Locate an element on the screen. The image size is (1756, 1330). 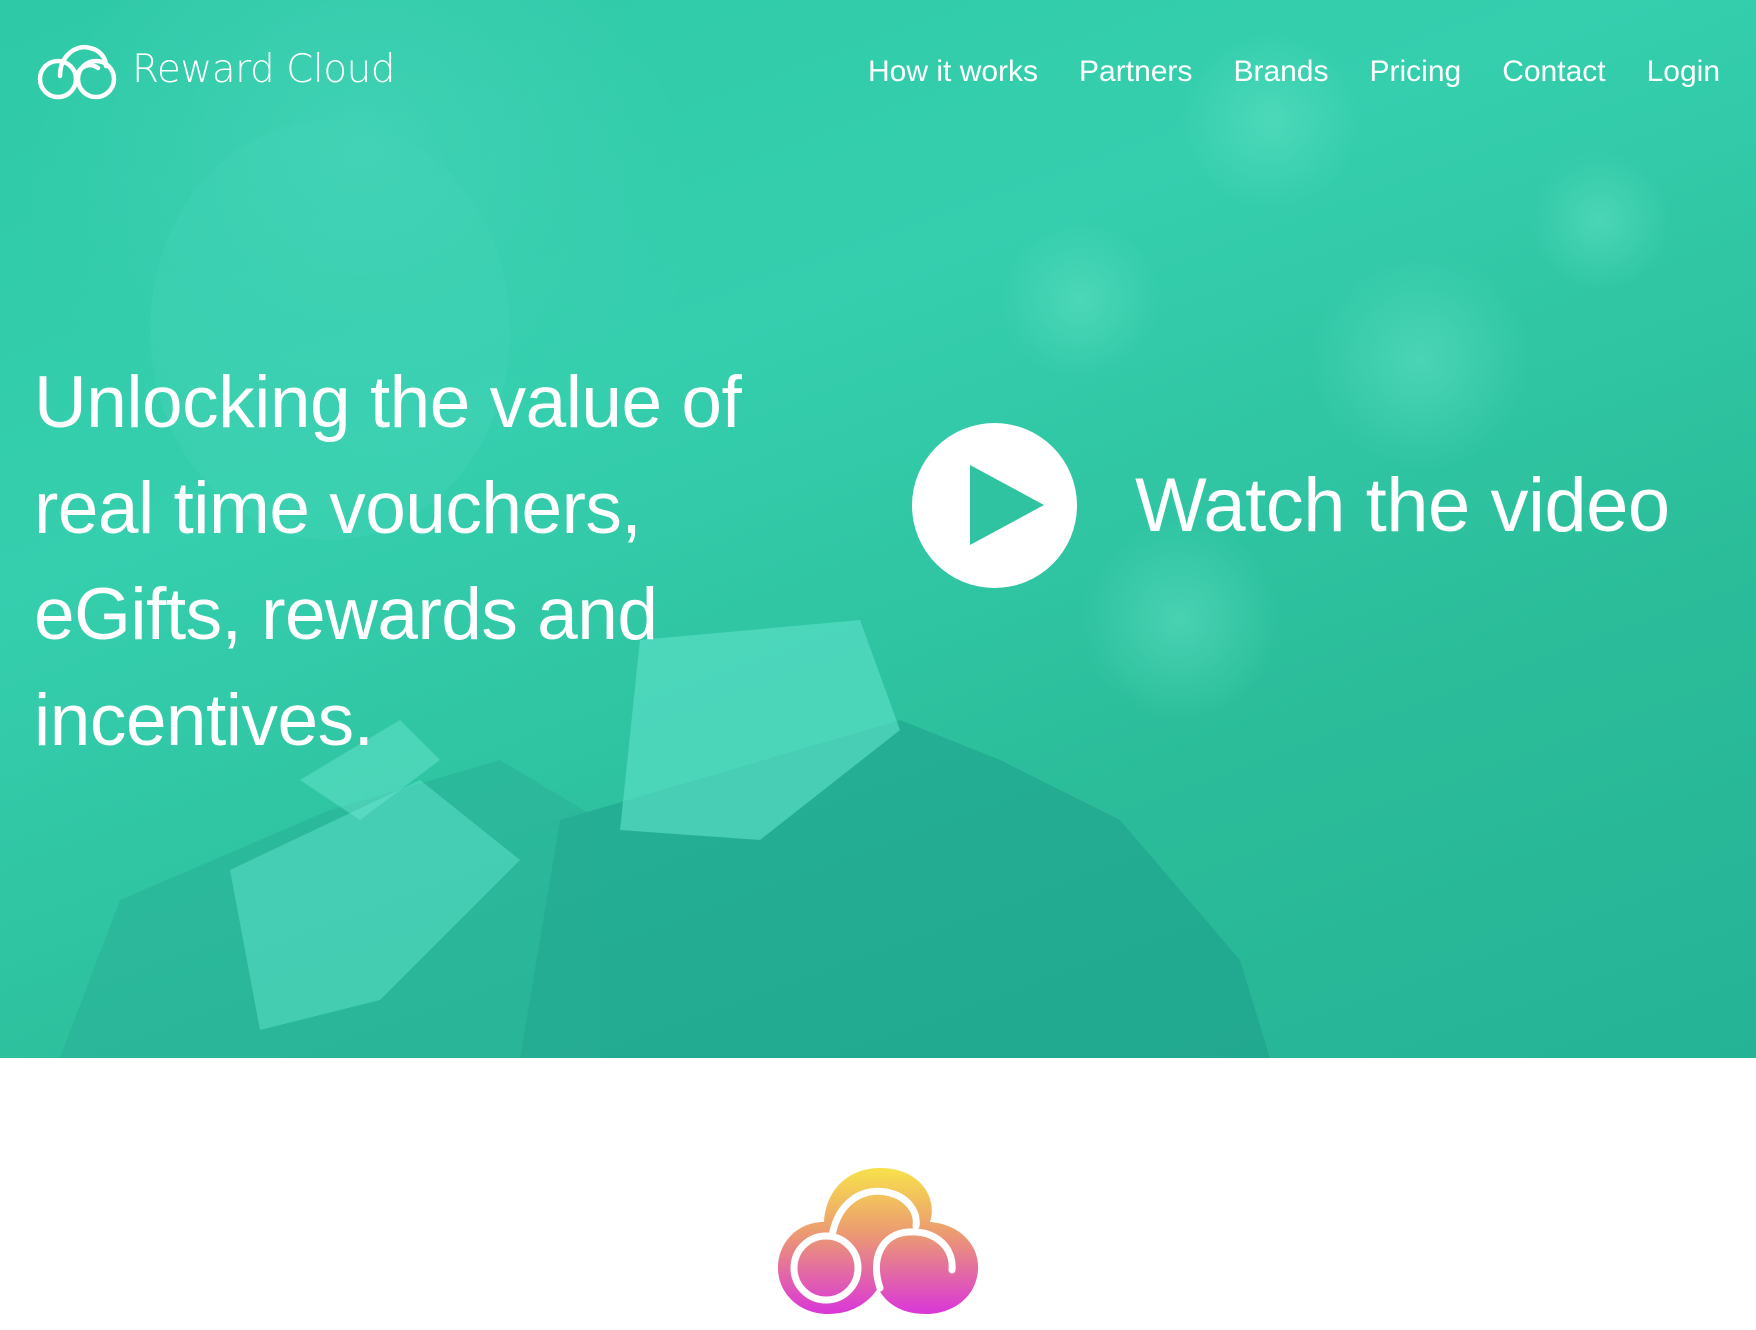
nav-login: Login is located at coordinates (1683, 72).